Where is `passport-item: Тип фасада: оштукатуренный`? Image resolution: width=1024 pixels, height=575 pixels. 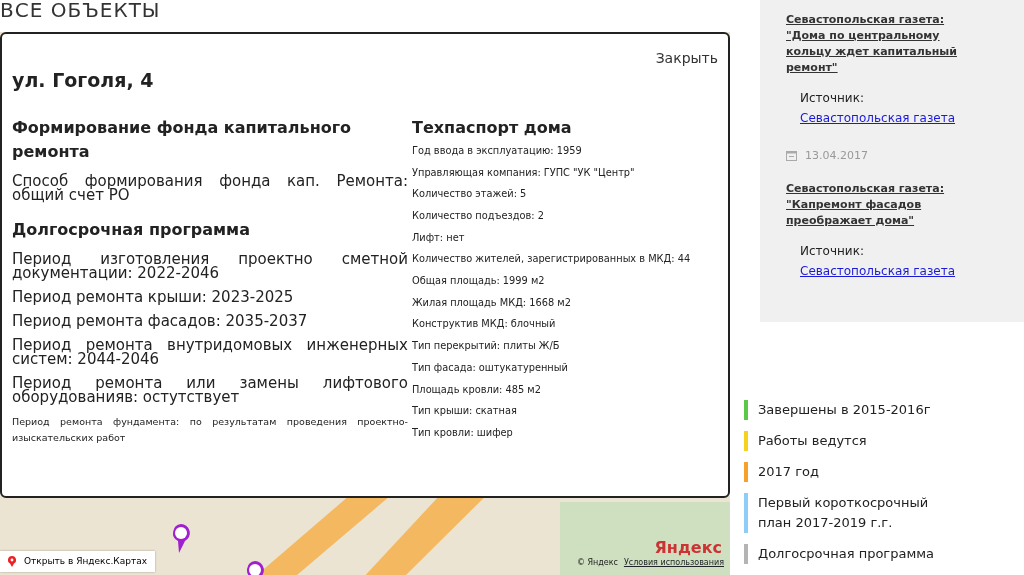 passport-item: Тип фасада: оштукатуренный is located at coordinates (490, 367).